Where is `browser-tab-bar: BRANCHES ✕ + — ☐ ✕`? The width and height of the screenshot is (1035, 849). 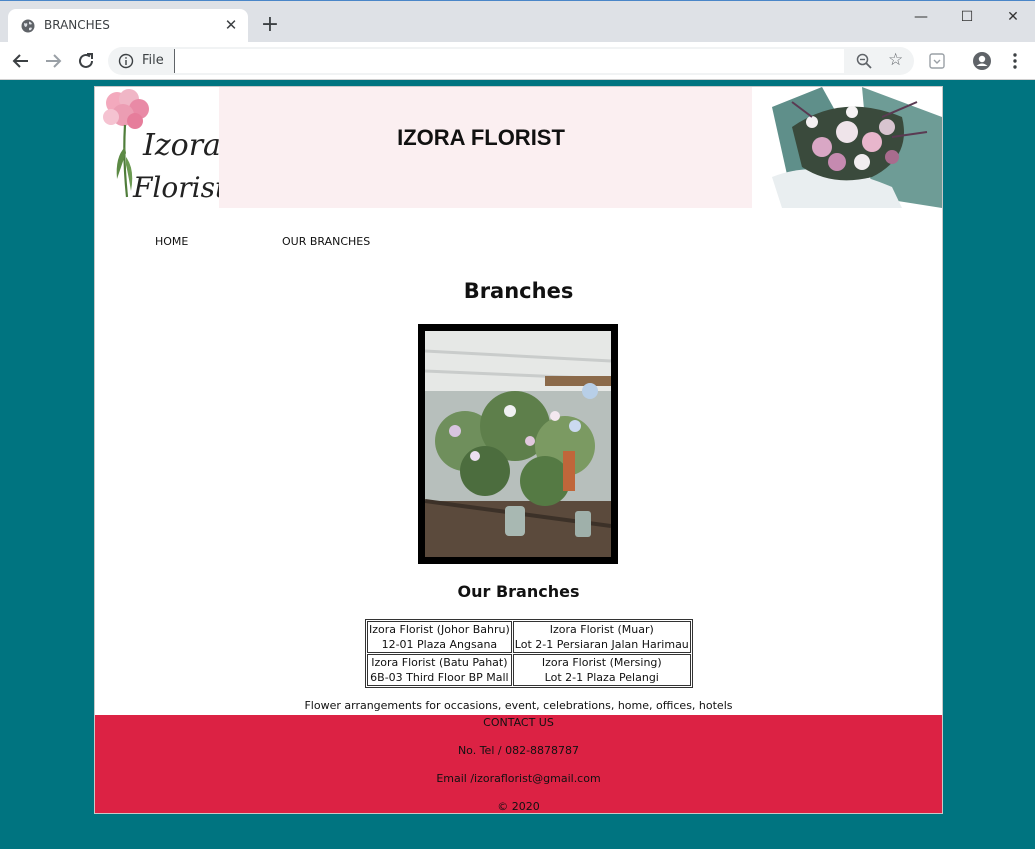
browser-tab-bar: BRANCHES ✕ + — ☐ ✕ is located at coordinates (517, 21).